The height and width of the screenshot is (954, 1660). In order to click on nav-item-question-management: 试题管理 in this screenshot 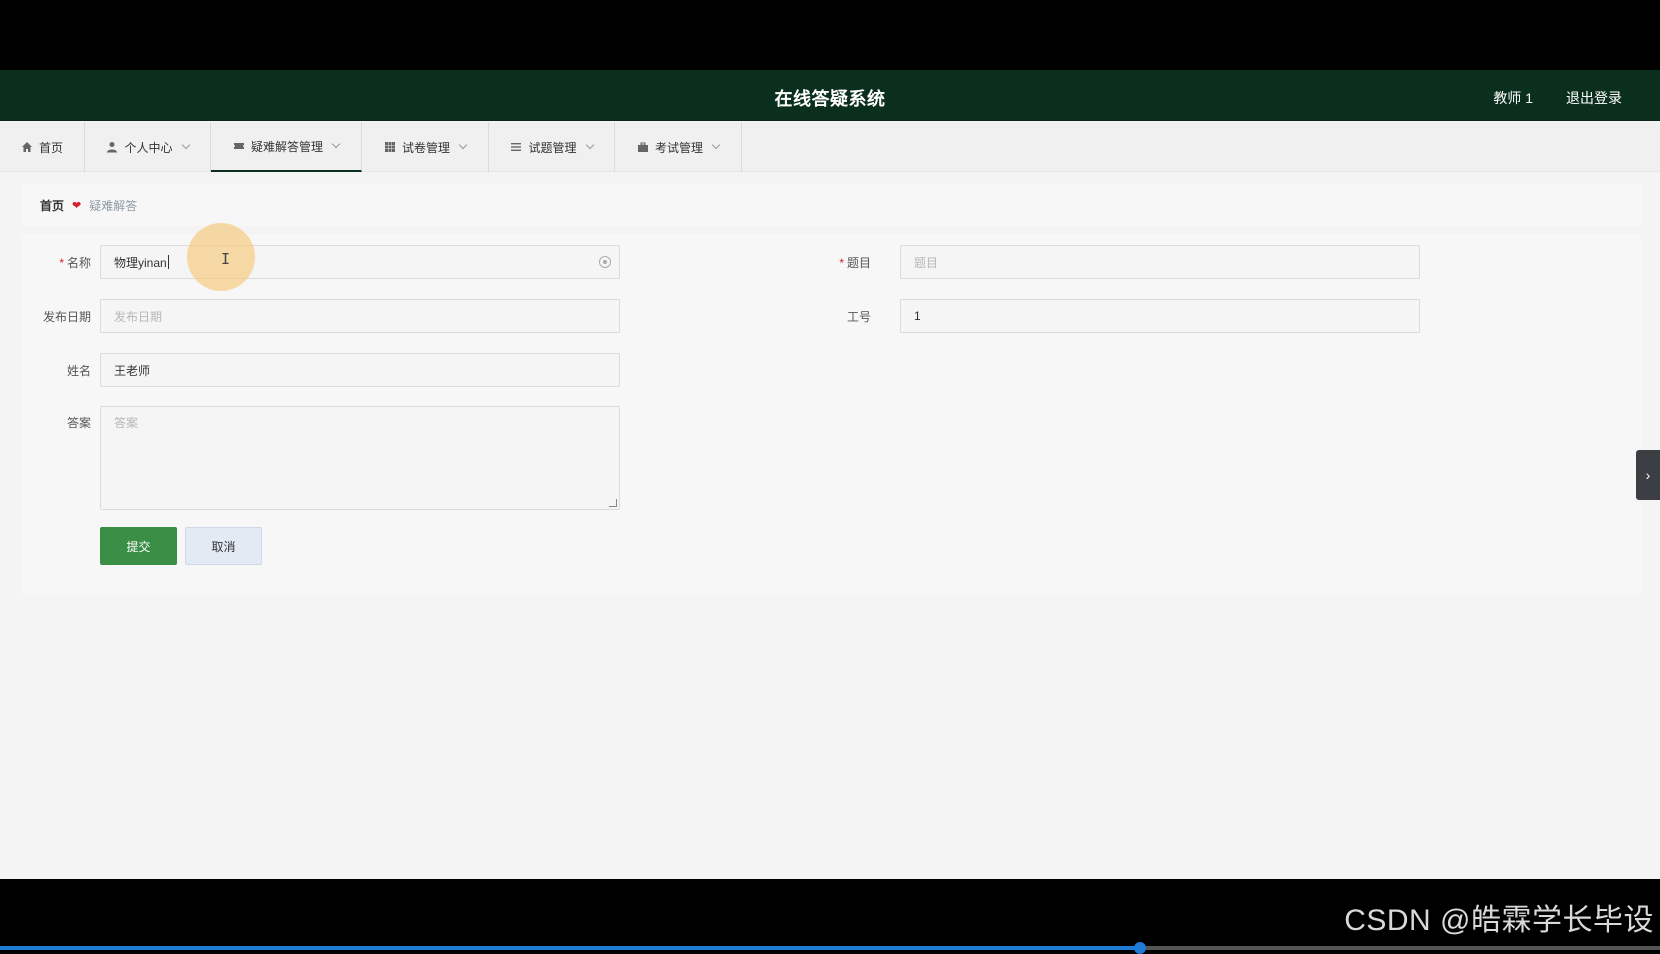, I will do `click(552, 147)`.